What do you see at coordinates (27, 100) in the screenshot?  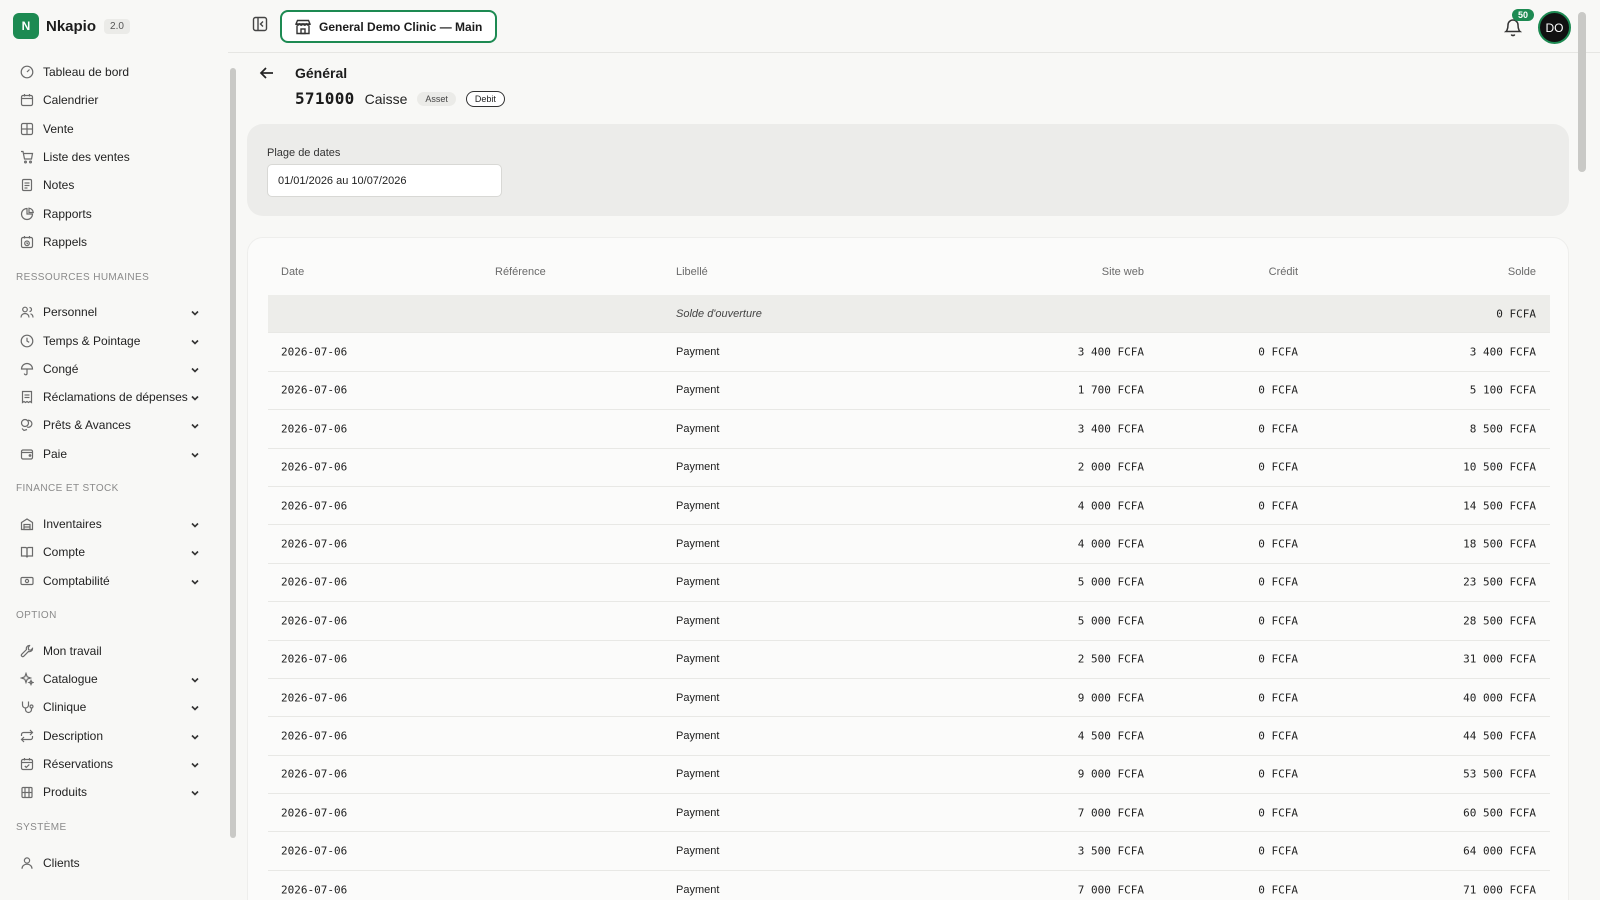 I see `calendar-icon` at bounding box center [27, 100].